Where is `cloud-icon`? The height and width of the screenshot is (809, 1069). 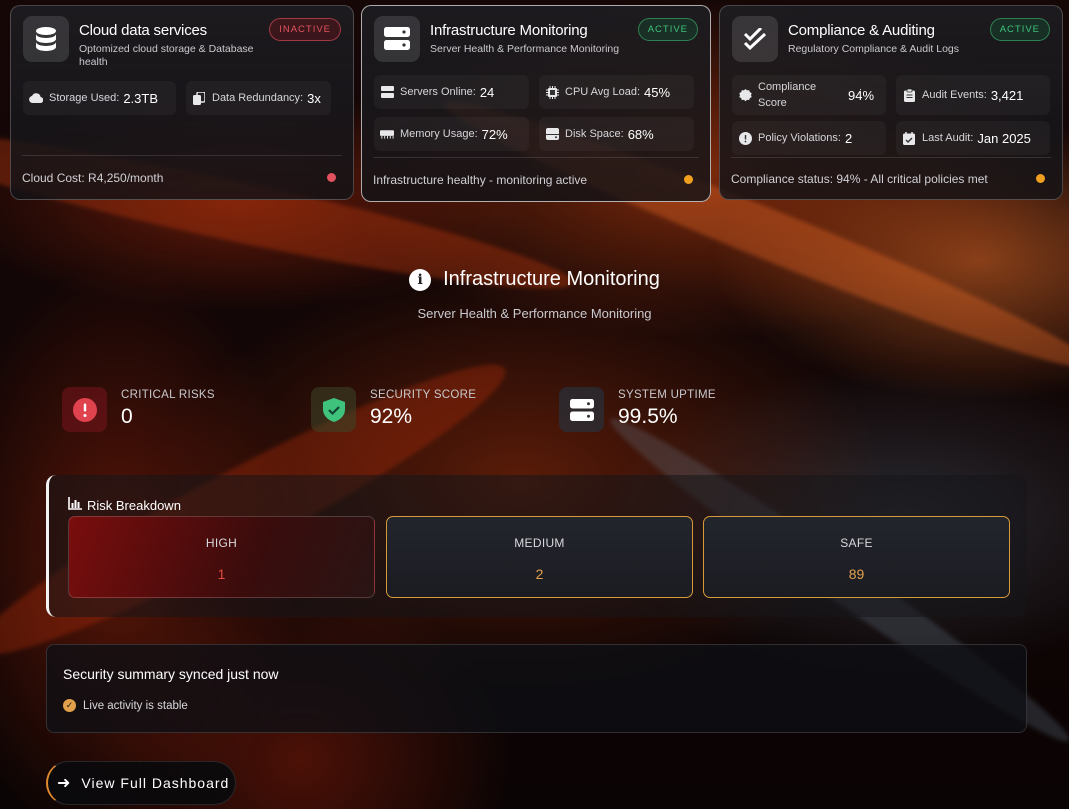 cloud-icon is located at coordinates (36, 98).